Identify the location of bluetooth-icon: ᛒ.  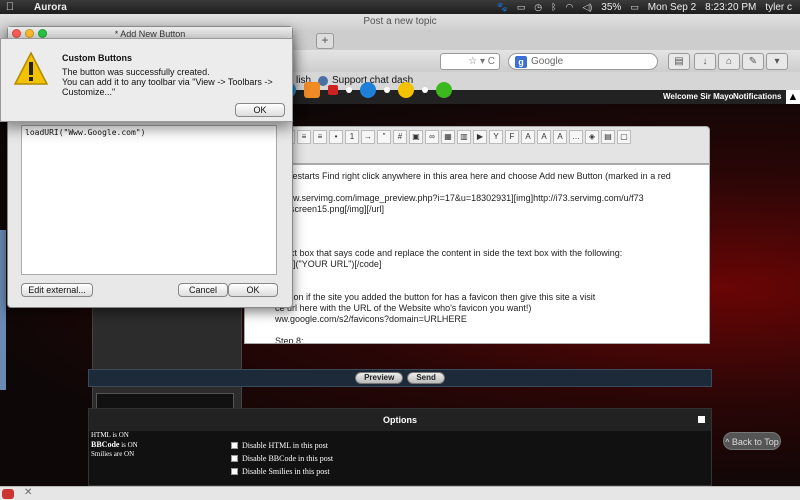
(553, 7).